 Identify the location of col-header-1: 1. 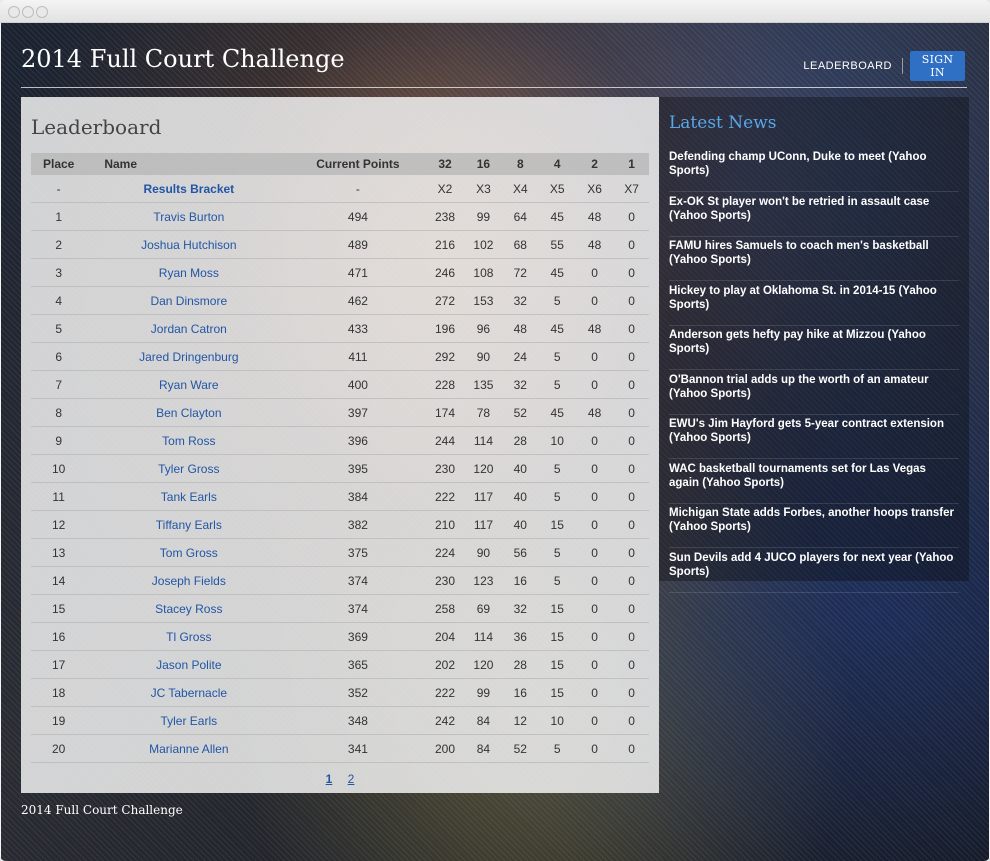
(631, 164).